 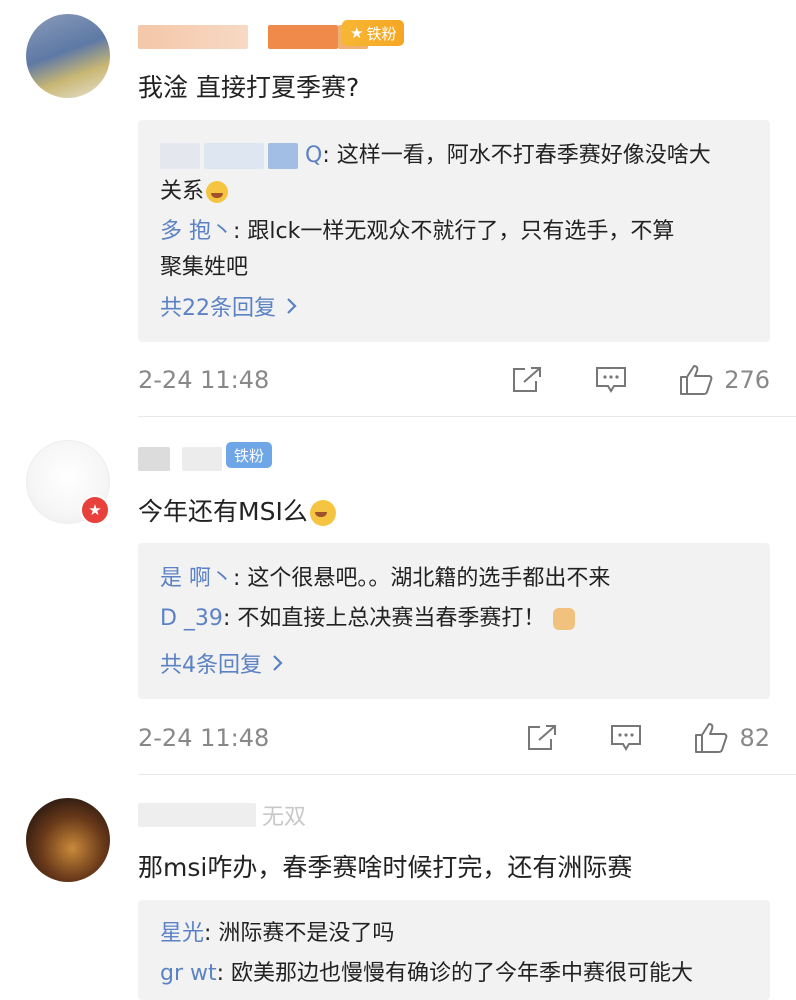 What do you see at coordinates (222, 663) in the screenshot?
I see `more-replies-link: 共4条回复` at bounding box center [222, 663].